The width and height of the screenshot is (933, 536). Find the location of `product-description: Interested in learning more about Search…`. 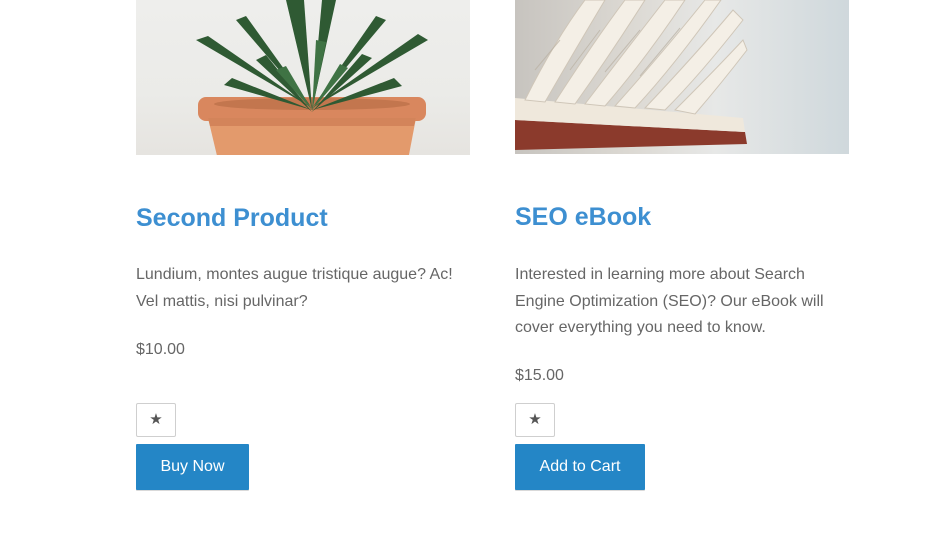

product-description: Interested in learning more about Search… is located at coordinates (669, 301).